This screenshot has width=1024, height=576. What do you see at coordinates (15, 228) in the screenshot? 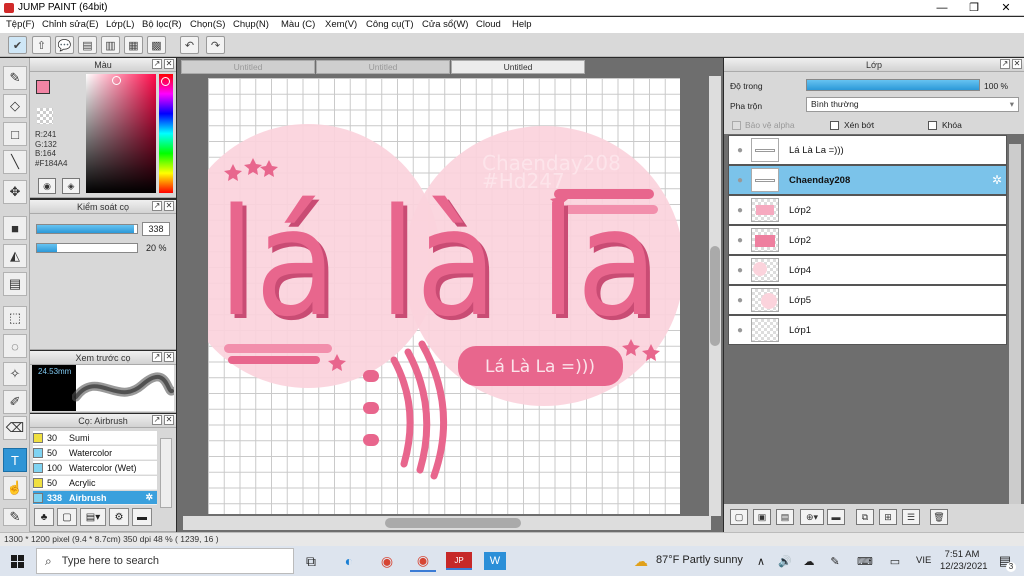
I see `fill-shape-icon: ■` at bounding box center [15, 228].